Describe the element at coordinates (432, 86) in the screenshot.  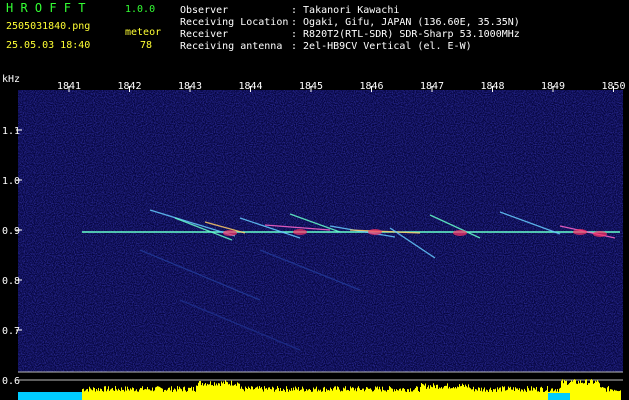
I see `x-tick-label: 1847` at that location.